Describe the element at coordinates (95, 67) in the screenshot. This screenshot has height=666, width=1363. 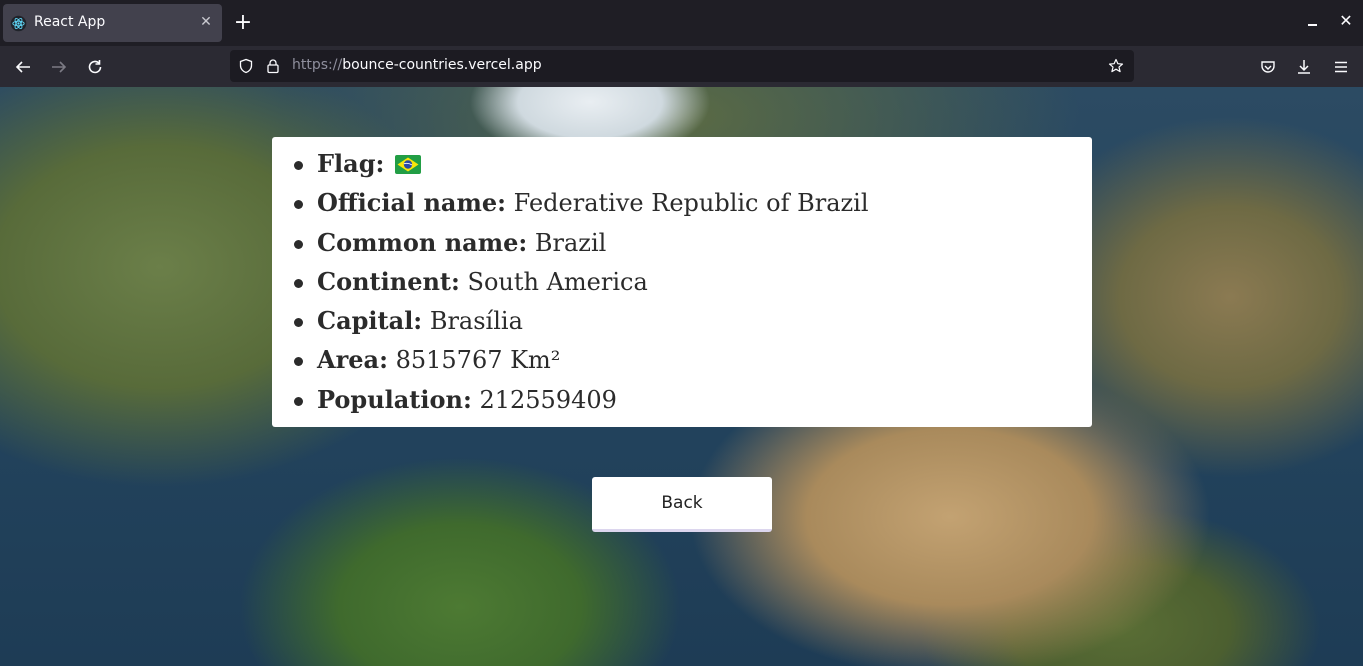
I see `reload-icon` at that location.